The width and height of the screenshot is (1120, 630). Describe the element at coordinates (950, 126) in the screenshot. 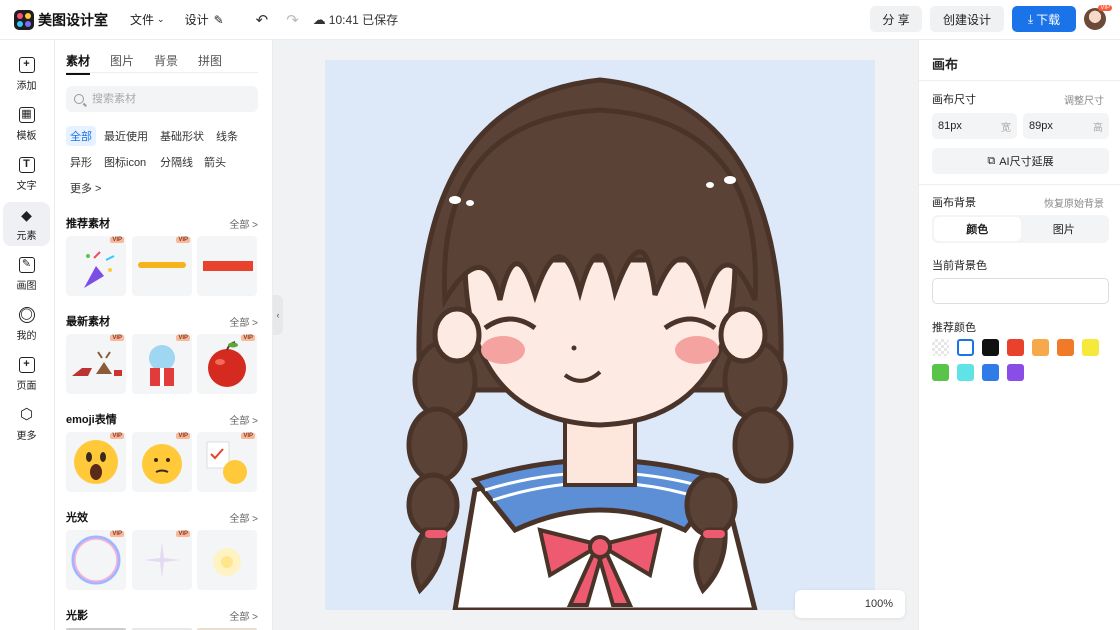

I see `width-value: 81px` at that location.